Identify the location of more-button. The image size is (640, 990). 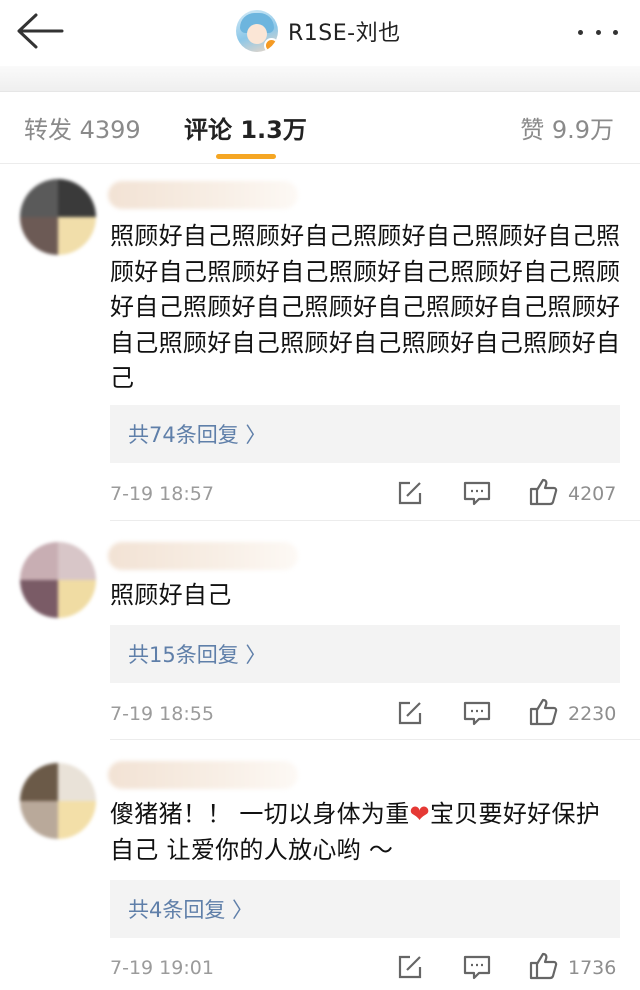
(598, 32).